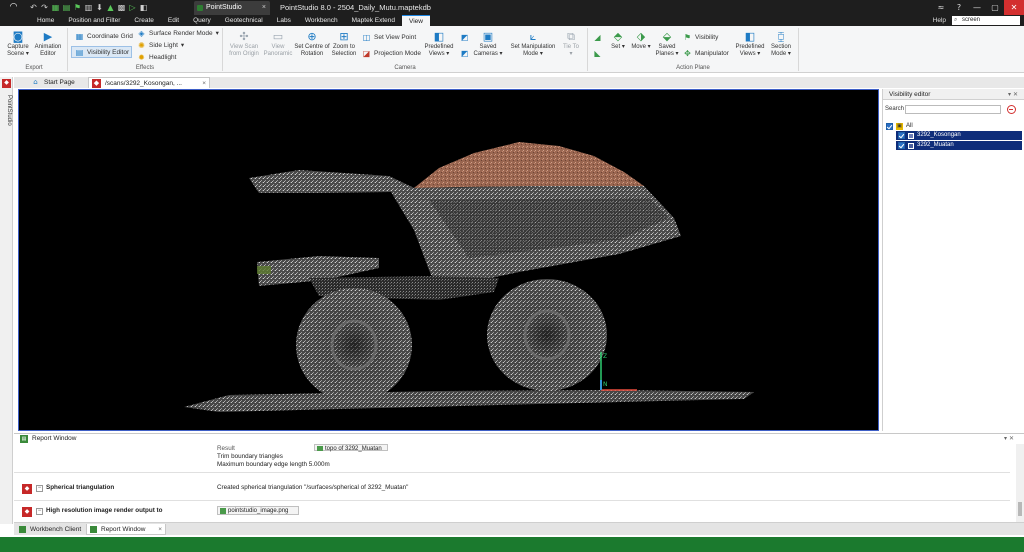 The width and height of the screenshot is (1024, 552). What do you see at coordinates (373, 20) in the screenshot?
I see `tab-maptek-extend: Maptek Extend` at bounding box center [373, 20].